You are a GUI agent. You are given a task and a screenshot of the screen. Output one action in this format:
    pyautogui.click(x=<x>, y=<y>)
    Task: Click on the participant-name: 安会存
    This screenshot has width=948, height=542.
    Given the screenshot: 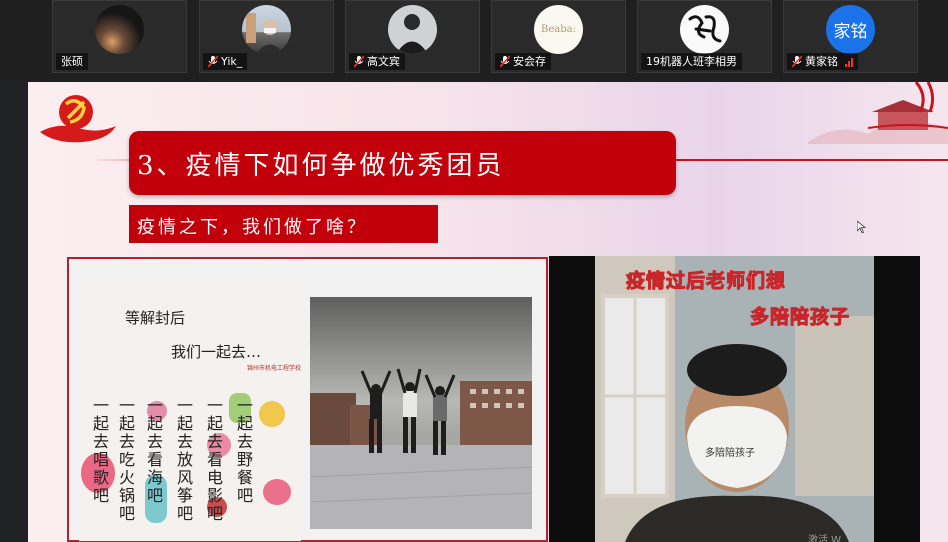 What is the action you would take?
    pyautogui.click(x=529, y=61)
    